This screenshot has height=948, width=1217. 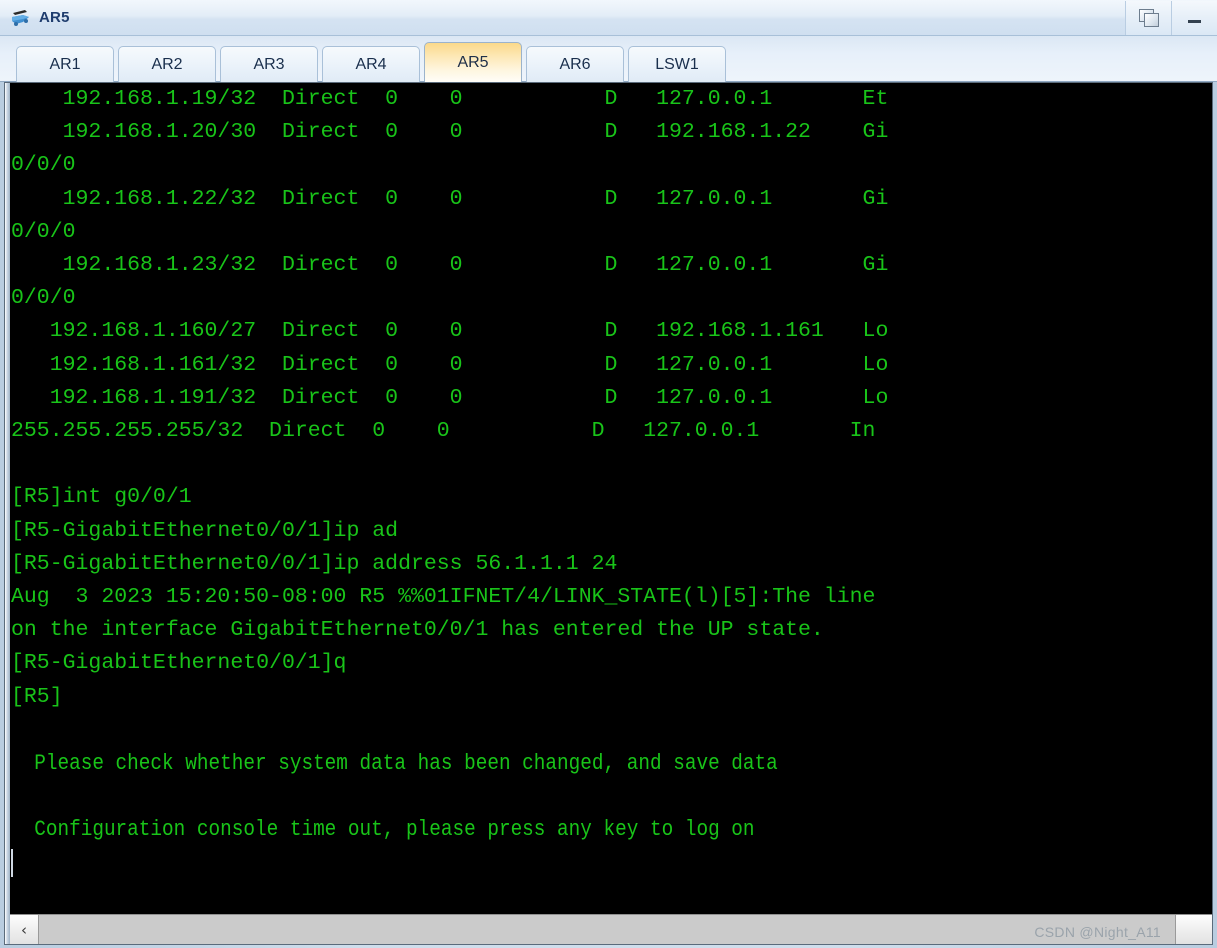 What do you see at coordinates (37, 696) in the screenshot?
I see `console-line: [R5]` at bounding box center [37, 696].